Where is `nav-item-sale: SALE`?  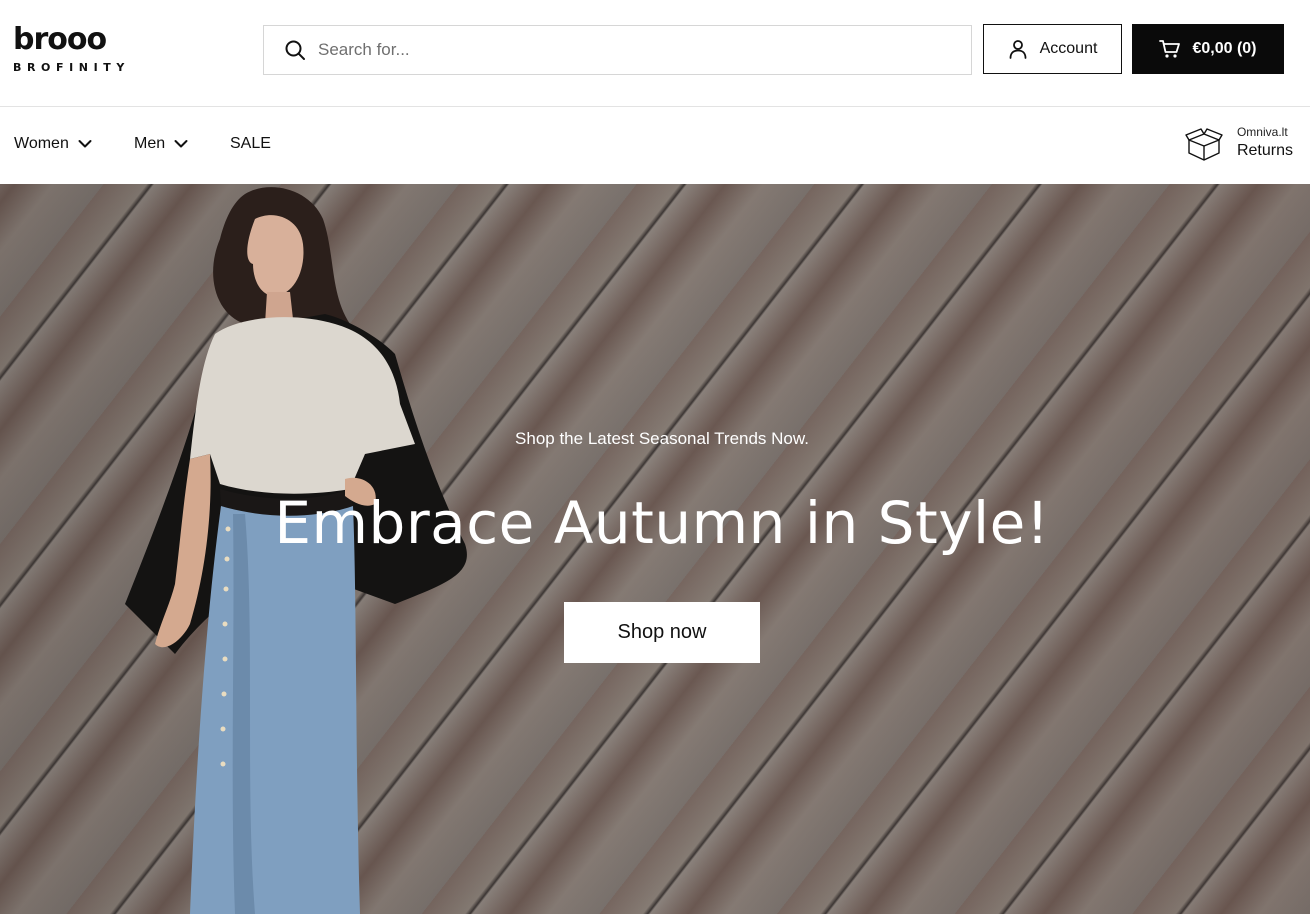 nav-item-sale: SALE is located at coordinates (250, 144).